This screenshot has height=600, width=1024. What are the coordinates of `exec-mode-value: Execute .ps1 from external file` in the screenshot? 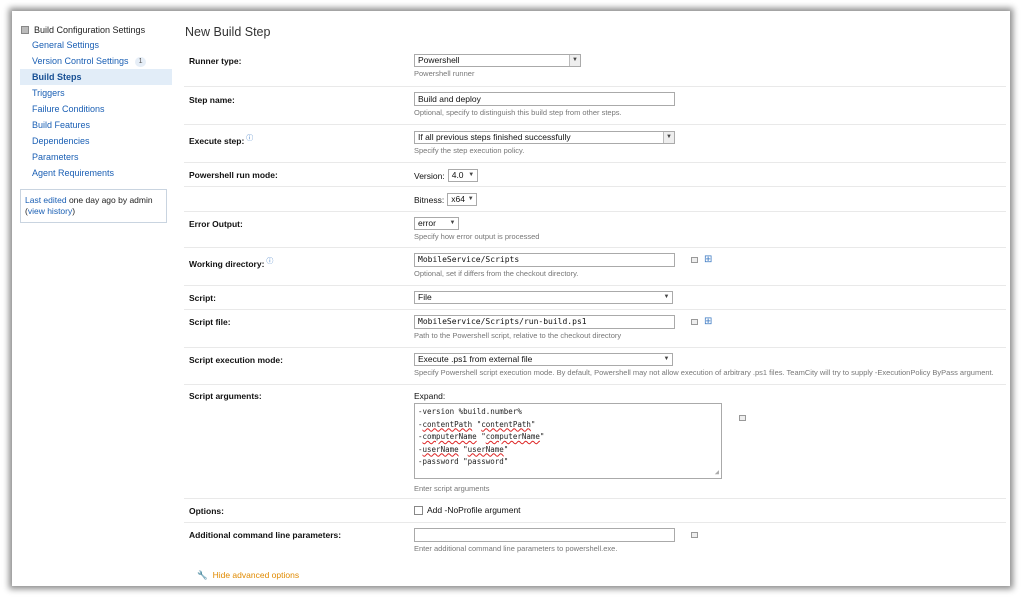 It's located at (475, 359).